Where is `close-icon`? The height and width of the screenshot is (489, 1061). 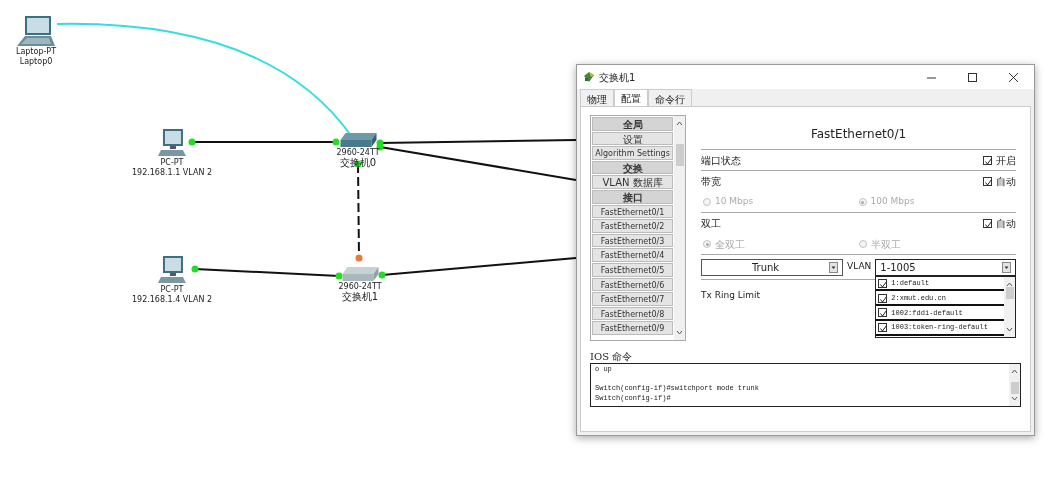
close-icon is located at coordinates (1013, 77).